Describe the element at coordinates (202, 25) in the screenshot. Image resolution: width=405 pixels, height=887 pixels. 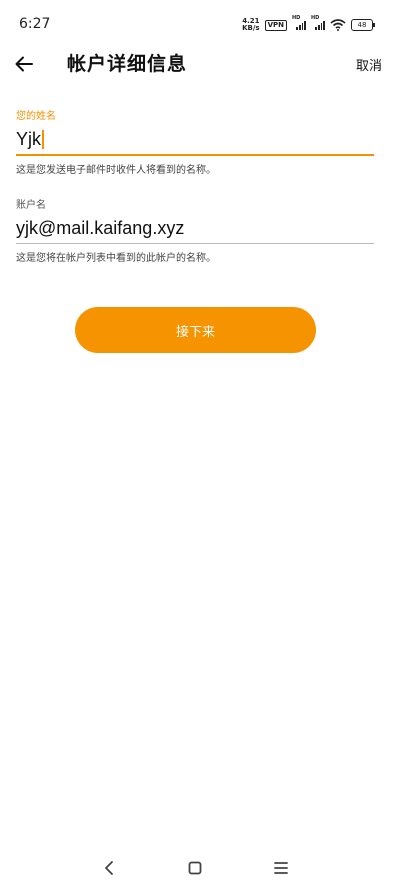
I see `status-bar: 6:27 4.21 KB/s VPN HD HD 48` at that location.